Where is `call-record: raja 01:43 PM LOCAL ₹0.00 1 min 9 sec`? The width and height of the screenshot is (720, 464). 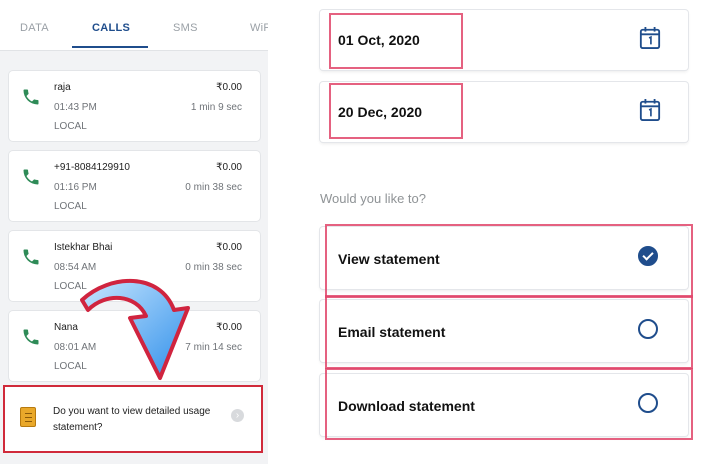 call-record: raja 01:43 PM LOCAL ₹0.00 1 min 9 sec is located at coordinates (134, 106).